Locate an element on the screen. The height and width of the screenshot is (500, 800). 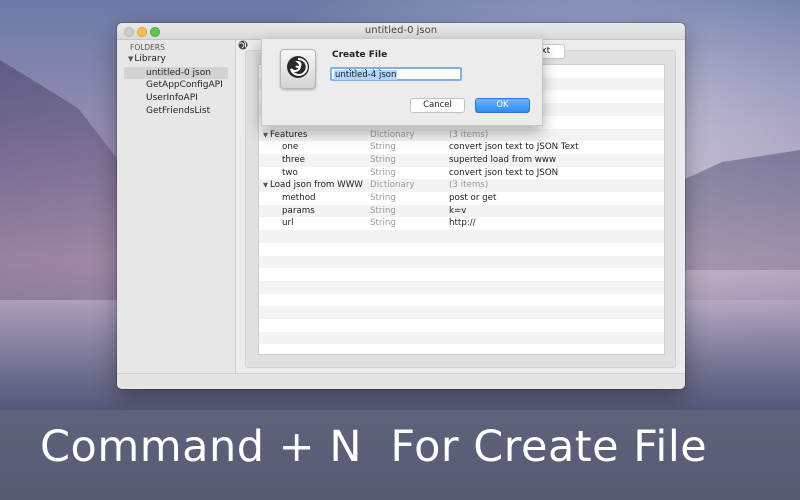
app-icon is located at coordinates (298, 69).